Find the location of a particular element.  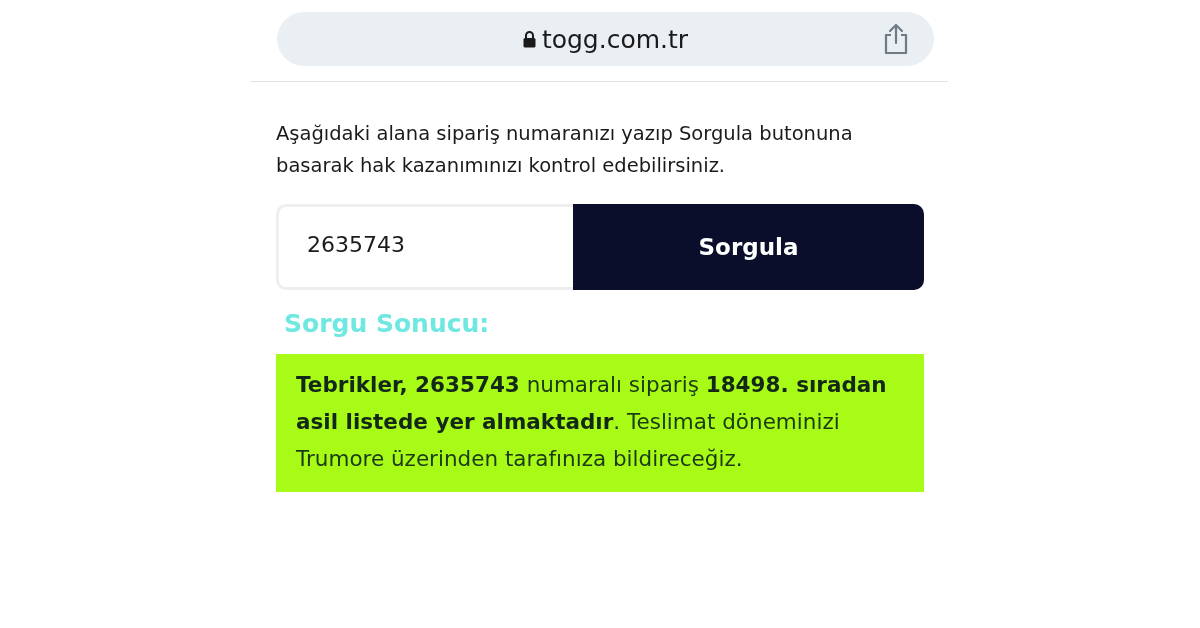

order-number-field: 2635743 is located at coordinates (424, 247).